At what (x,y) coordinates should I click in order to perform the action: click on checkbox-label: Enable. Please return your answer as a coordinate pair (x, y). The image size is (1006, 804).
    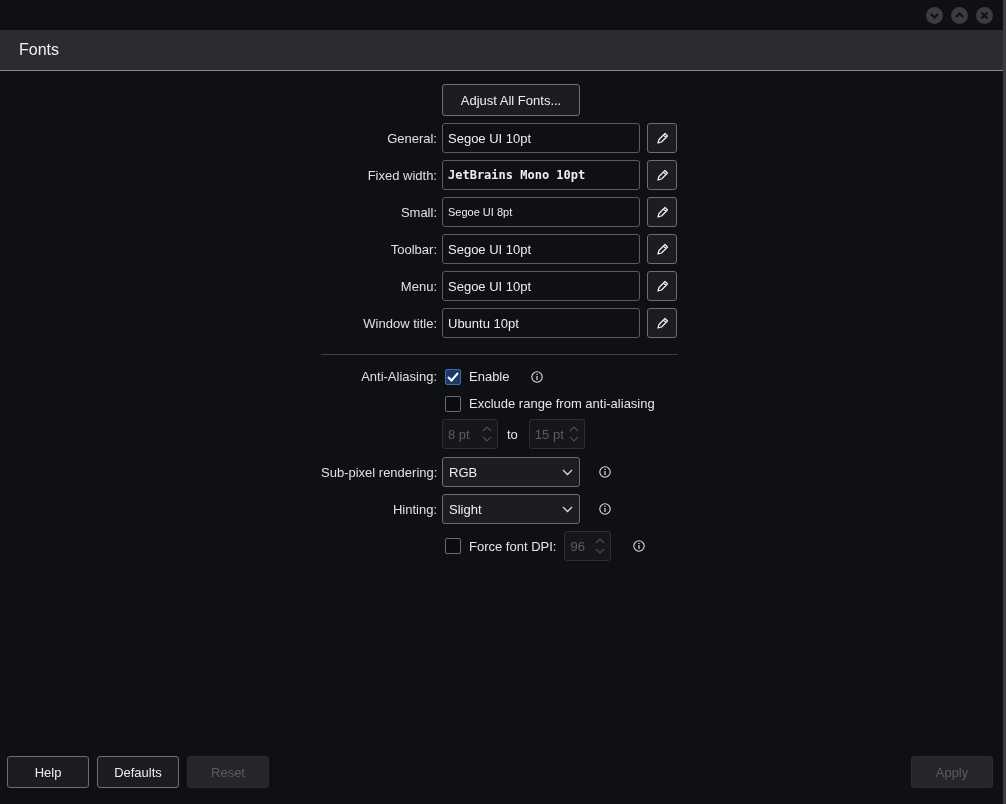
    Looking at the image, I should click on (489, 376).